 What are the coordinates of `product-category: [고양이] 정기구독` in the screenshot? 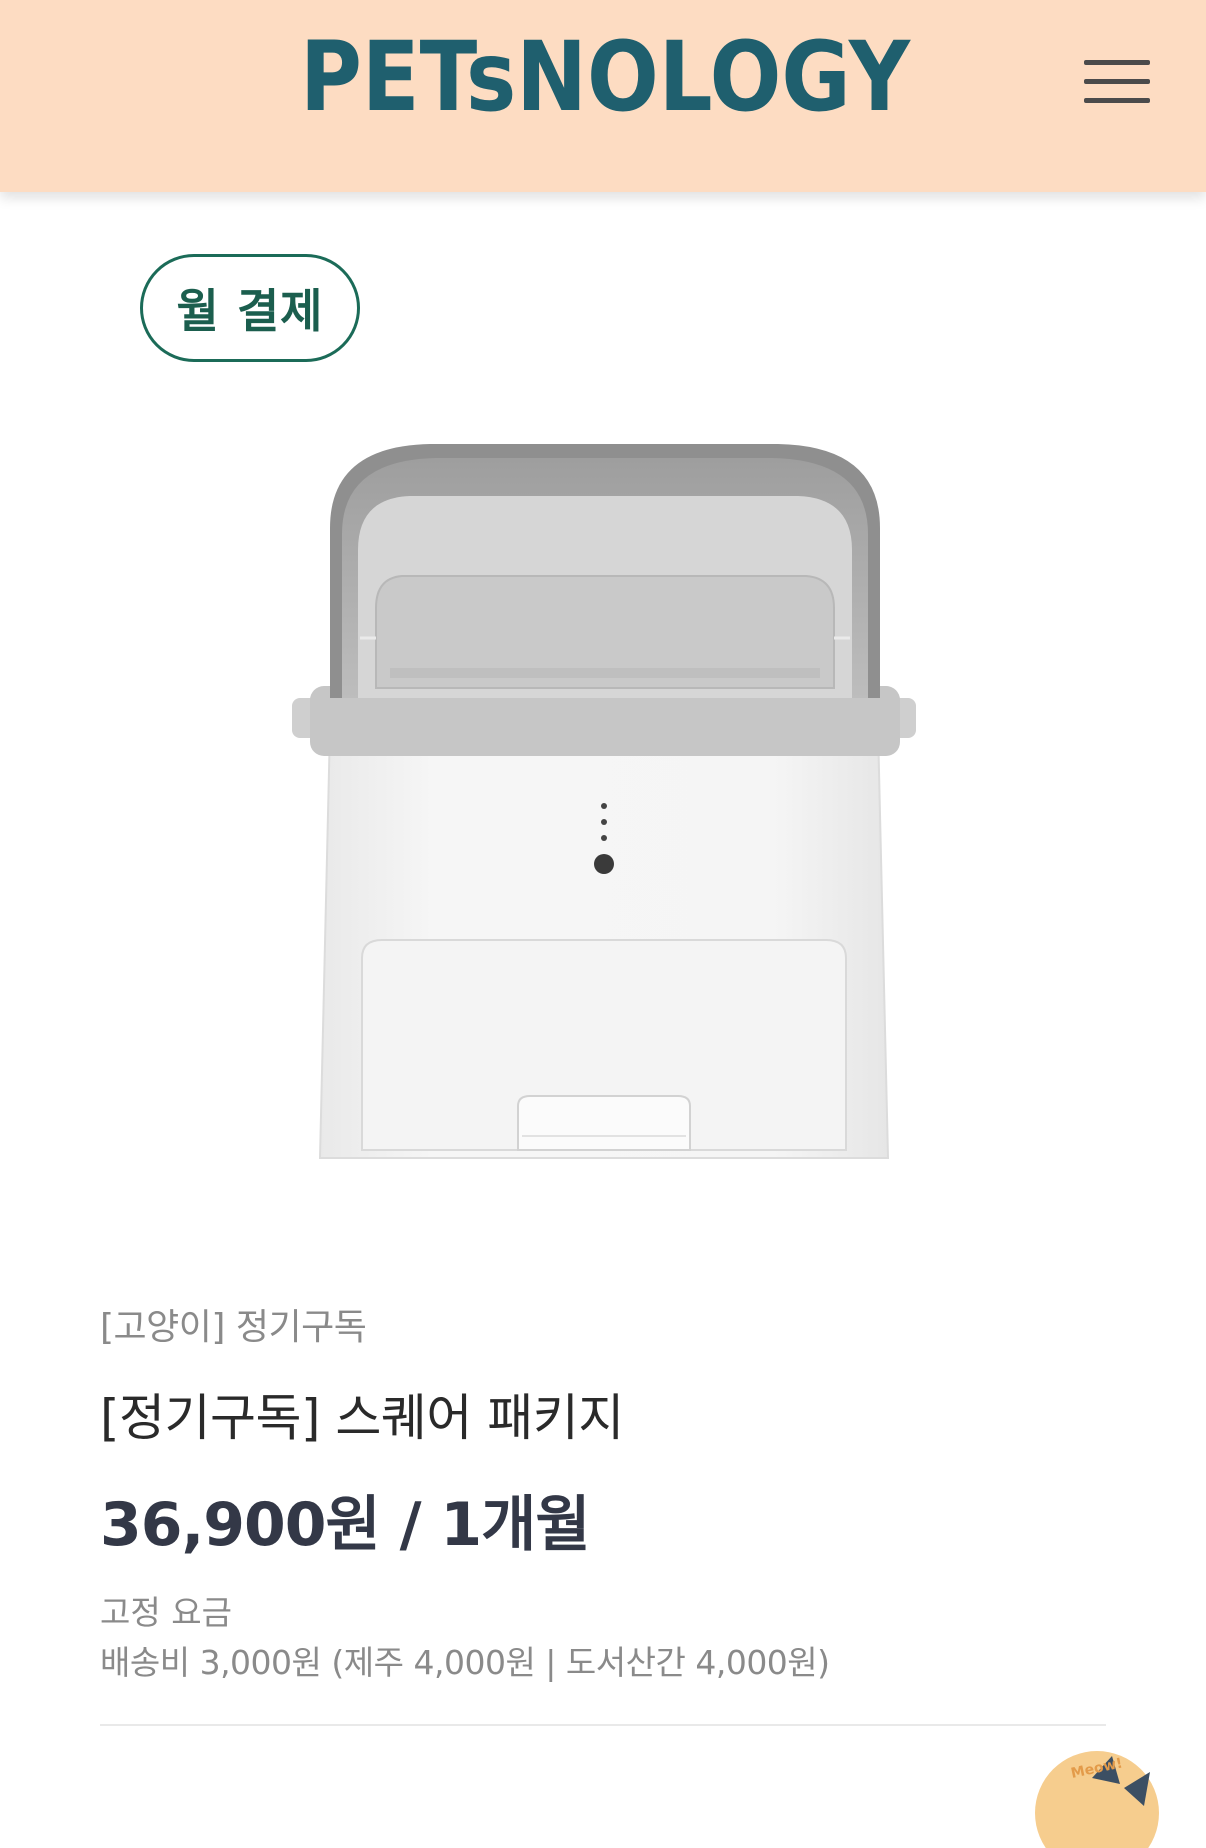 It's located at (233, 1327).